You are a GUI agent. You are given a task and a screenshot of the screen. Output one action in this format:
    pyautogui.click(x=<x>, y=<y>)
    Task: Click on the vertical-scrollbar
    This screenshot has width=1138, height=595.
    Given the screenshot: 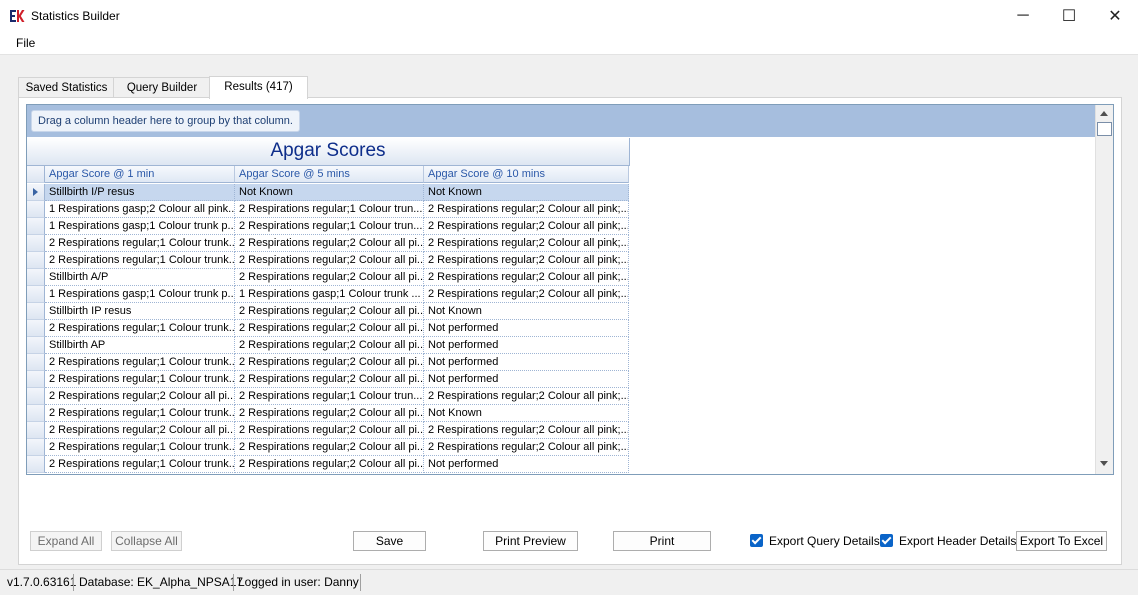 What is the action you would take?
    pyautogui.click(x=1104, y=289)
    